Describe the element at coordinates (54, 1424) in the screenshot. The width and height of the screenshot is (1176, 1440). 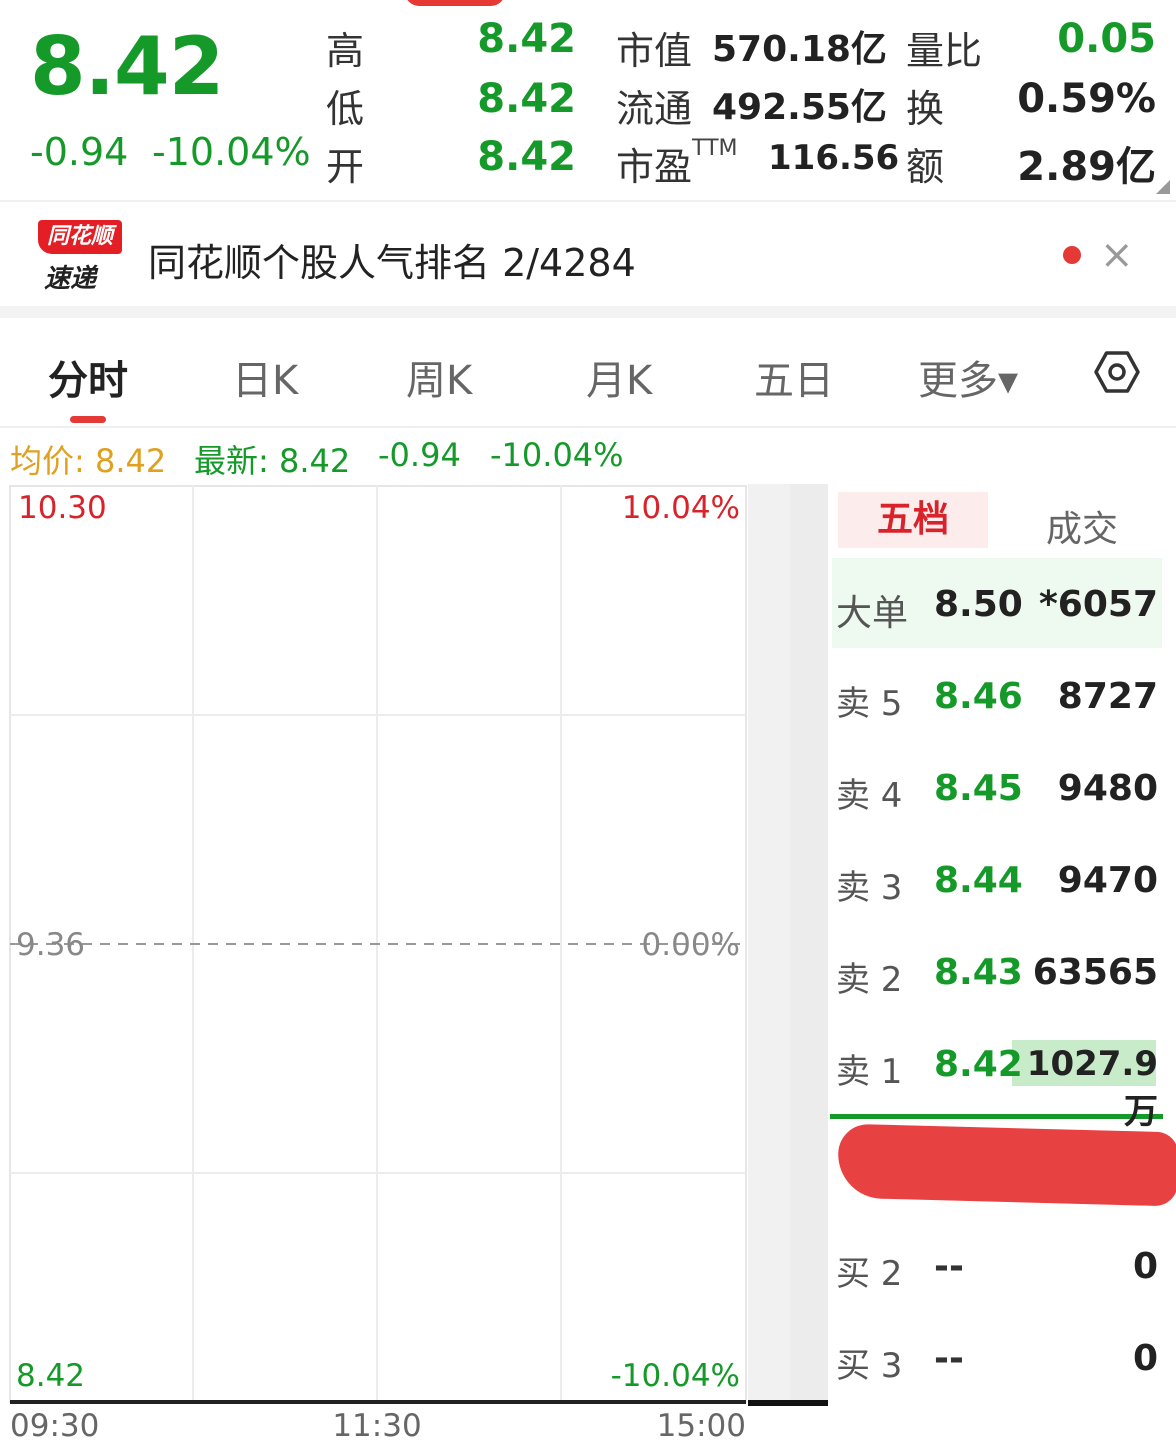
I see `x-tick-open: 09:30` at that location.